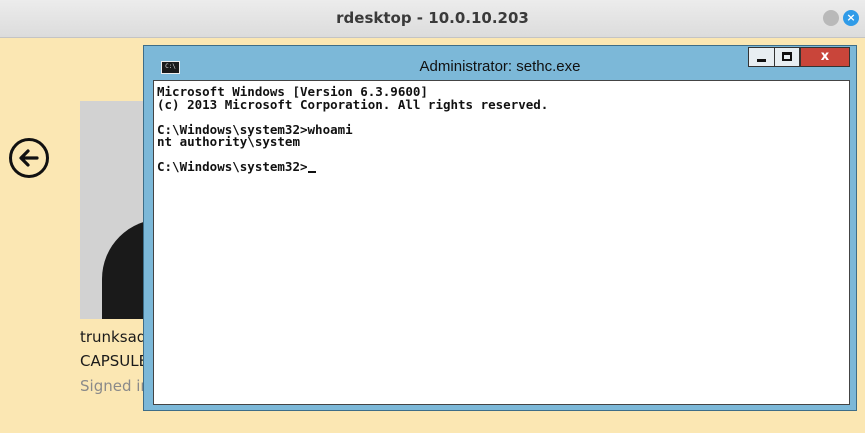 The image size is (865, 433). What do you see at coordinates (501, 166) in the screenshot?
I see `console-prompt-line: C:\Windows\system32>` at bounding box center [501, 166].